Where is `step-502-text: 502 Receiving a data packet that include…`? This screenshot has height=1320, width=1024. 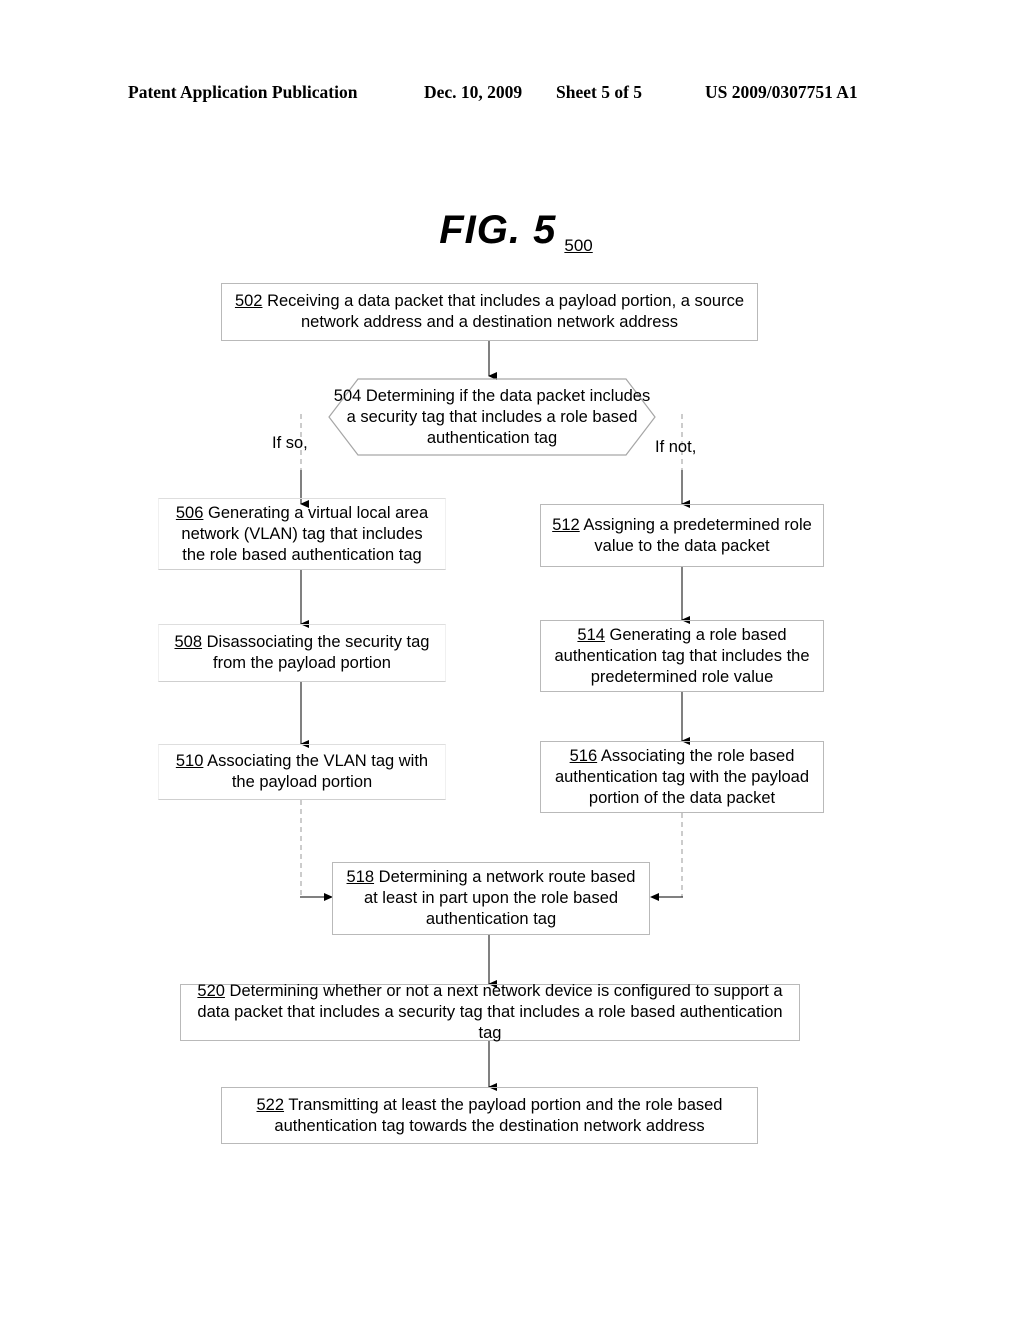 step-502-text: 502 Receiving a data packet that include… is located at coordinates (489, 312).